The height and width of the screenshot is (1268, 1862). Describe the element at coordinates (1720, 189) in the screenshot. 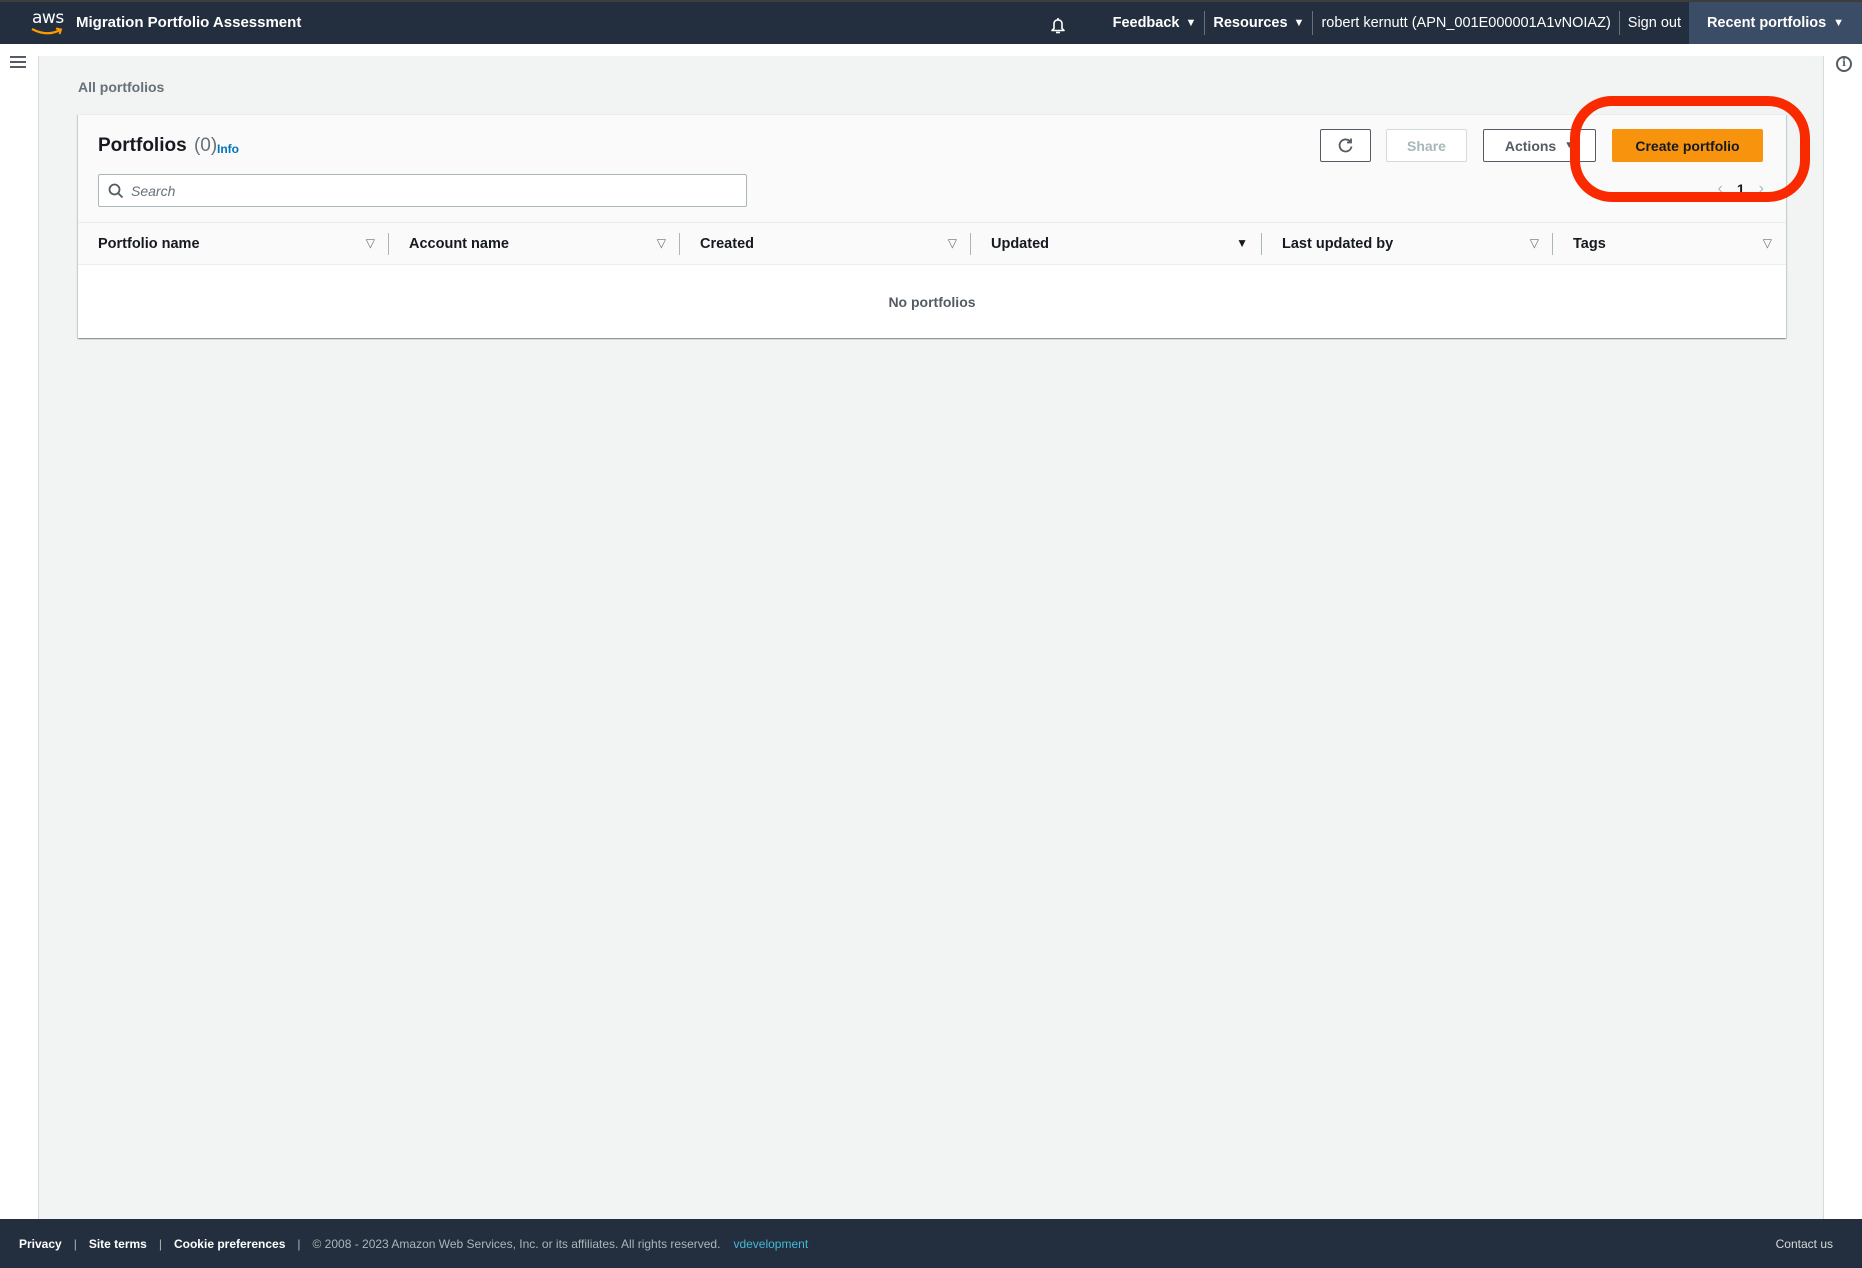

I see `previous-page-icon: ‹` at that location.